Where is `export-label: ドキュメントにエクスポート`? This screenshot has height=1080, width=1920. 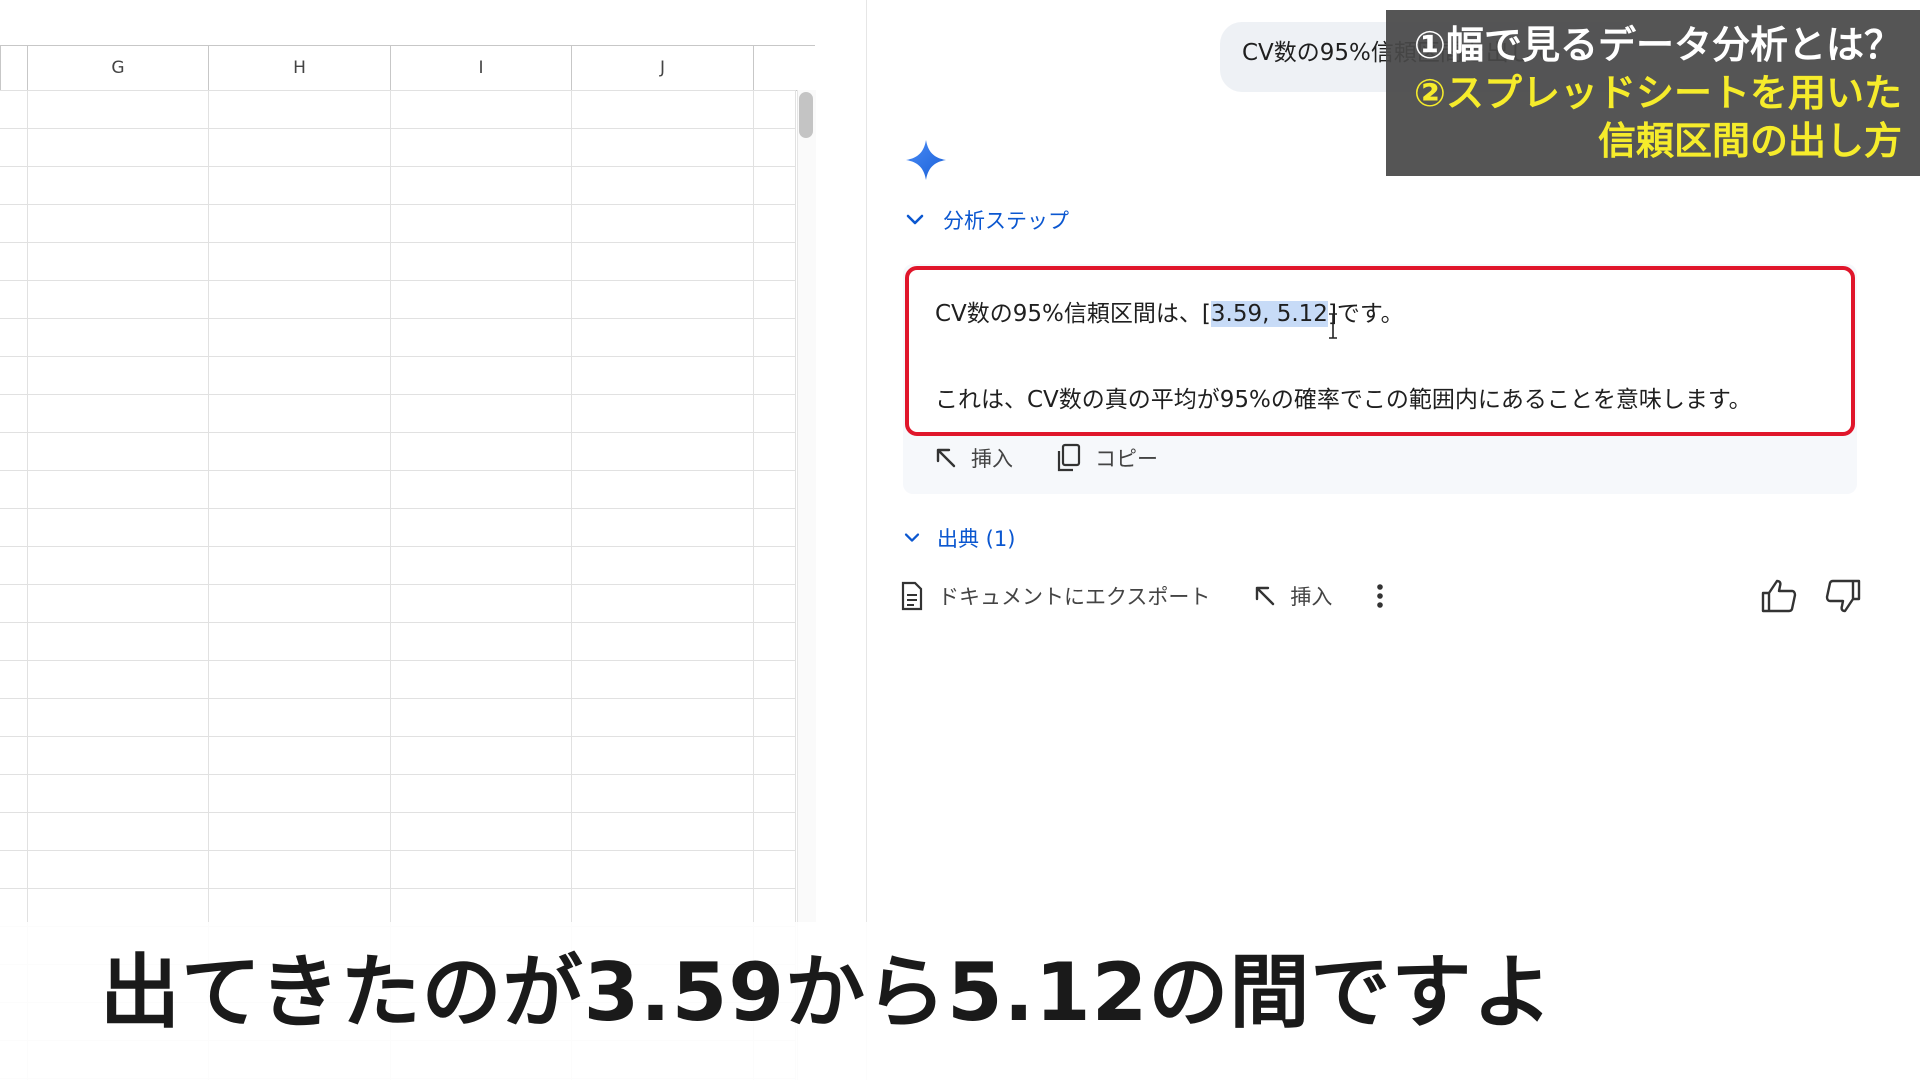
export-label: ドキュメントにエクスポート is located at coordinates (1074, 597).